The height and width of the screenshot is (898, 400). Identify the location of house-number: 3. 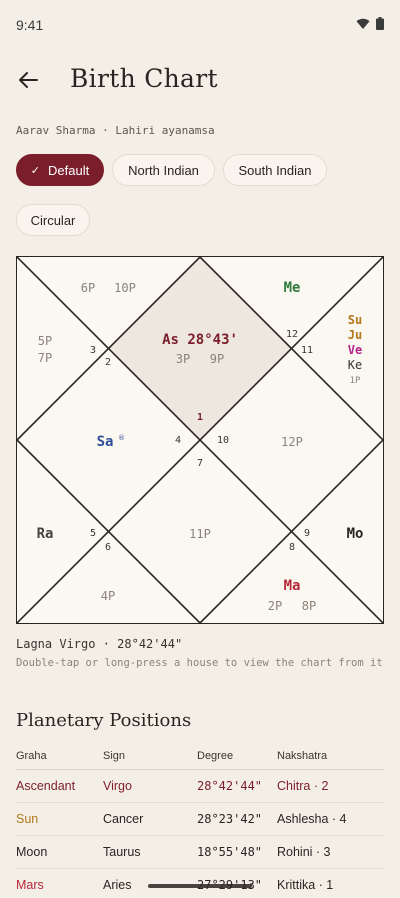
(93, 350).